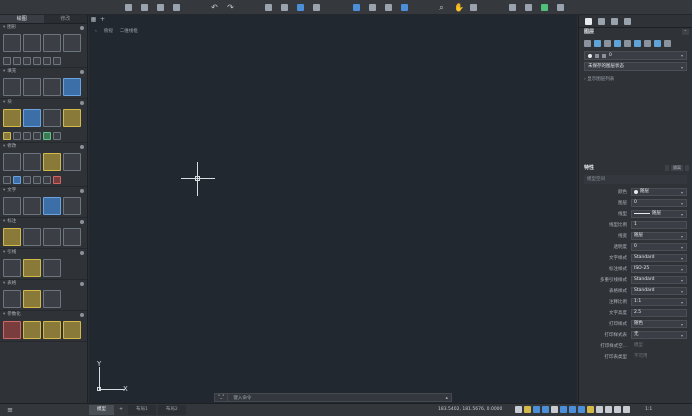 The width and height of the screenshot is (692, 416). What do you see at coordinates (601, 21) in the screenshot?
I see `properties-tab-icon` at bounding box center [601, 21].